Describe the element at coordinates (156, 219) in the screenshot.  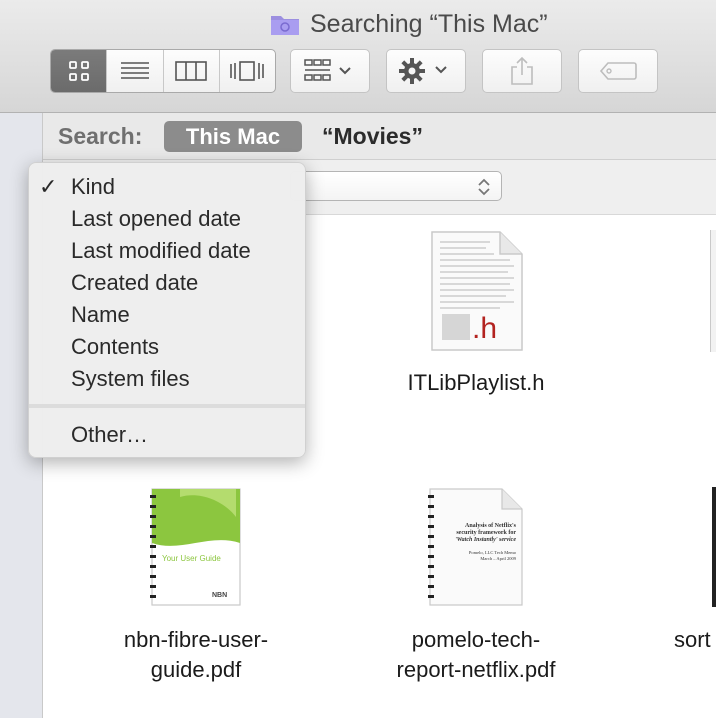
I see `menu-item-last-opened-date: Last opened date` at that location.